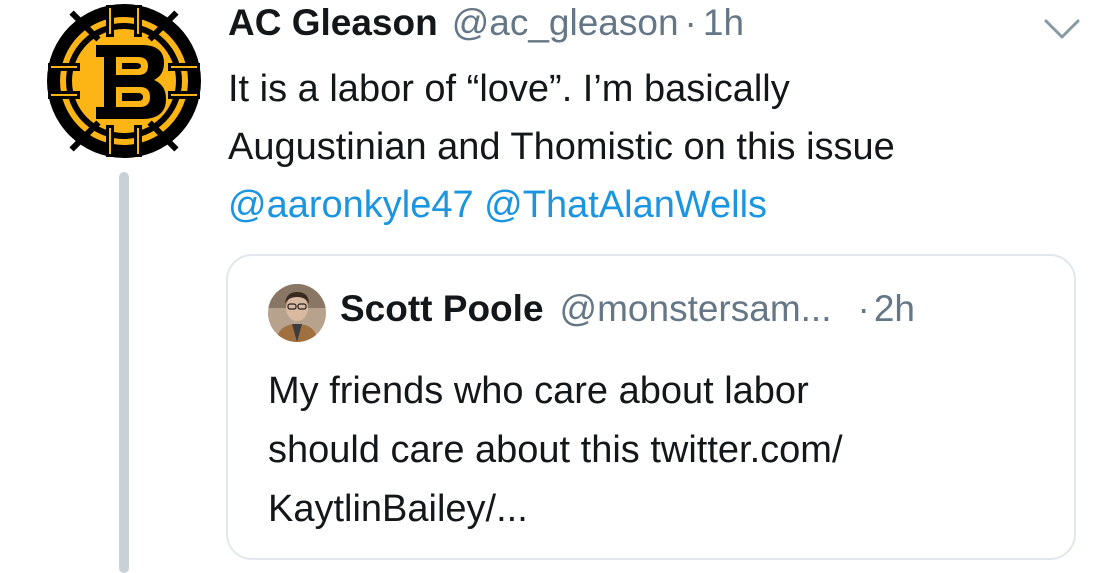  Describe the element at coordinates (565, 23) in the screenshot. I see `author-handle: @ac_gleason` at that location.